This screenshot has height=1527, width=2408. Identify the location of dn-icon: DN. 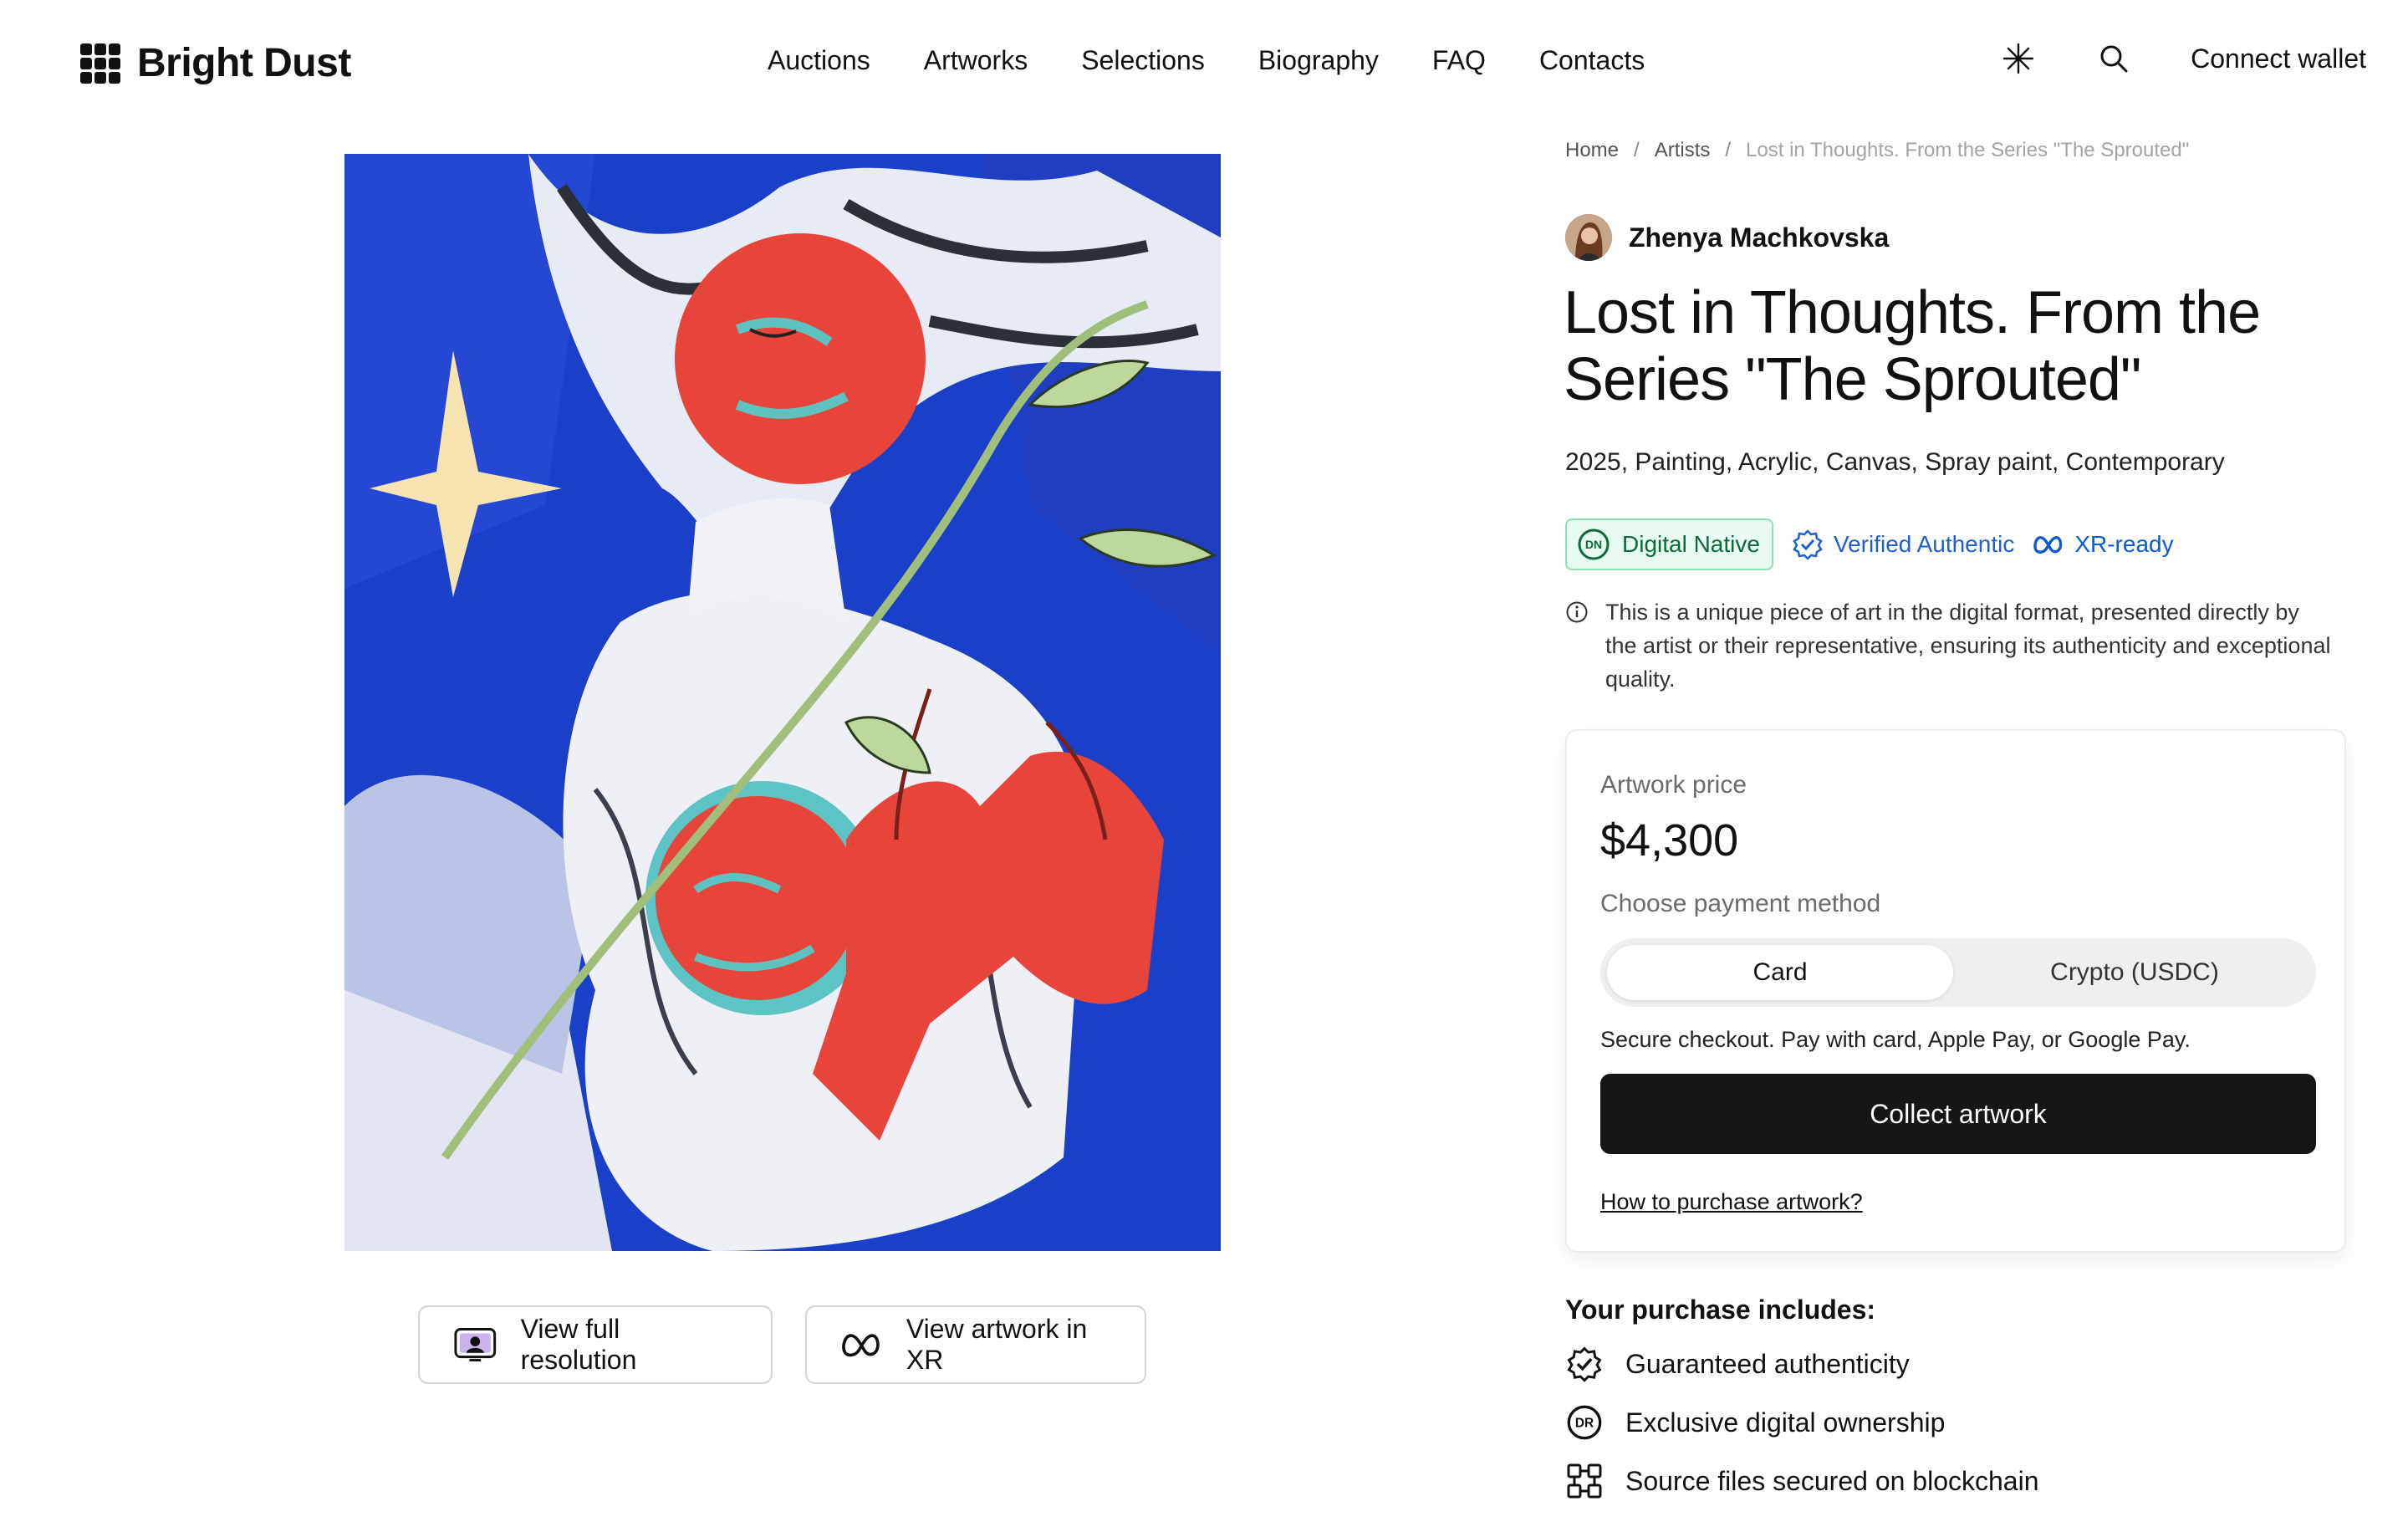
(1594, 544).